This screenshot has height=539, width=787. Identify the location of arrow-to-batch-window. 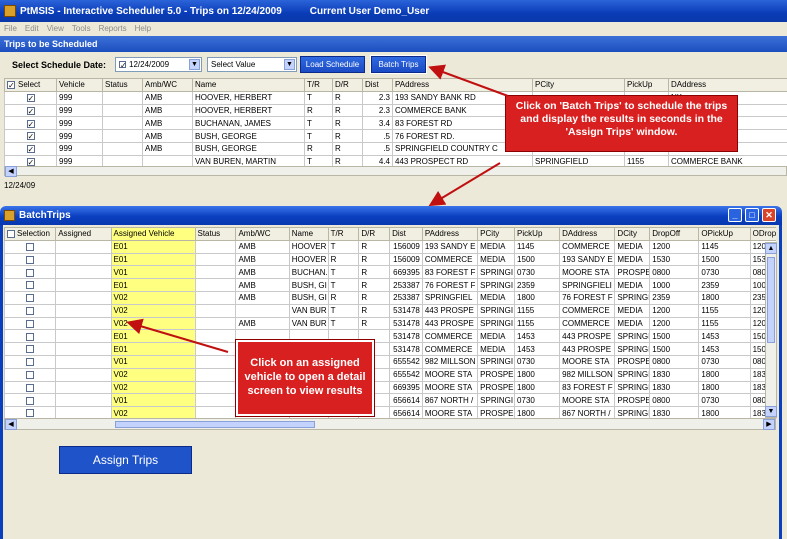
(464, 184).